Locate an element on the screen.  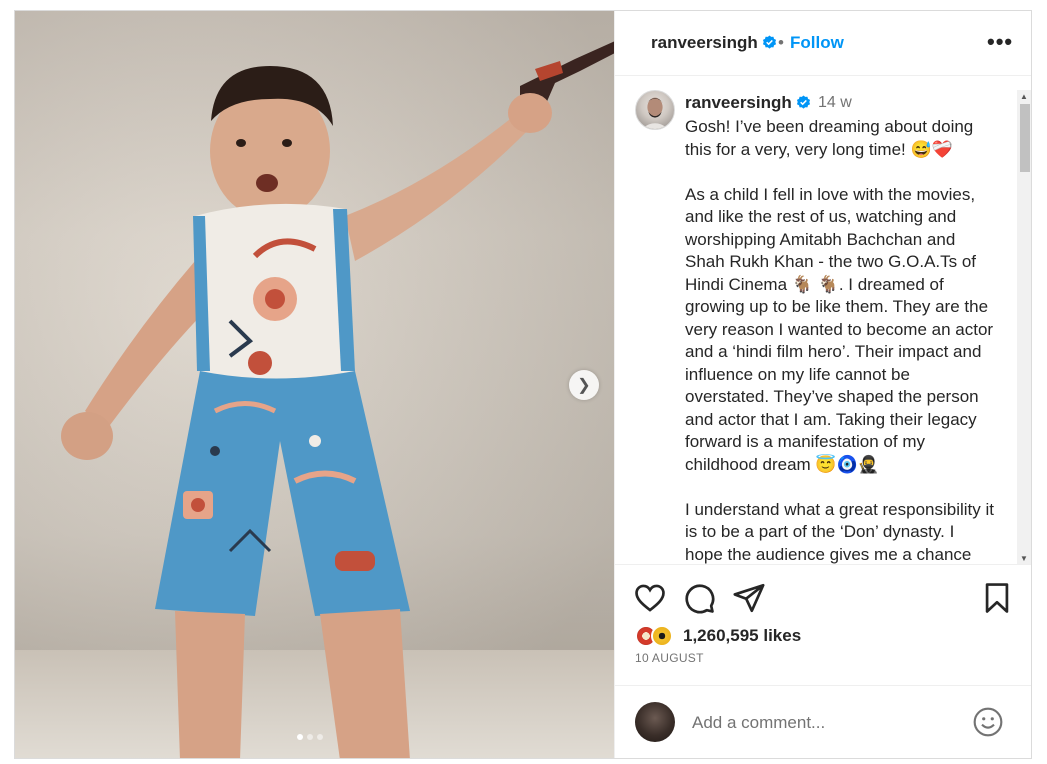
scroll-thumb is located at coordinates (1025, 138).